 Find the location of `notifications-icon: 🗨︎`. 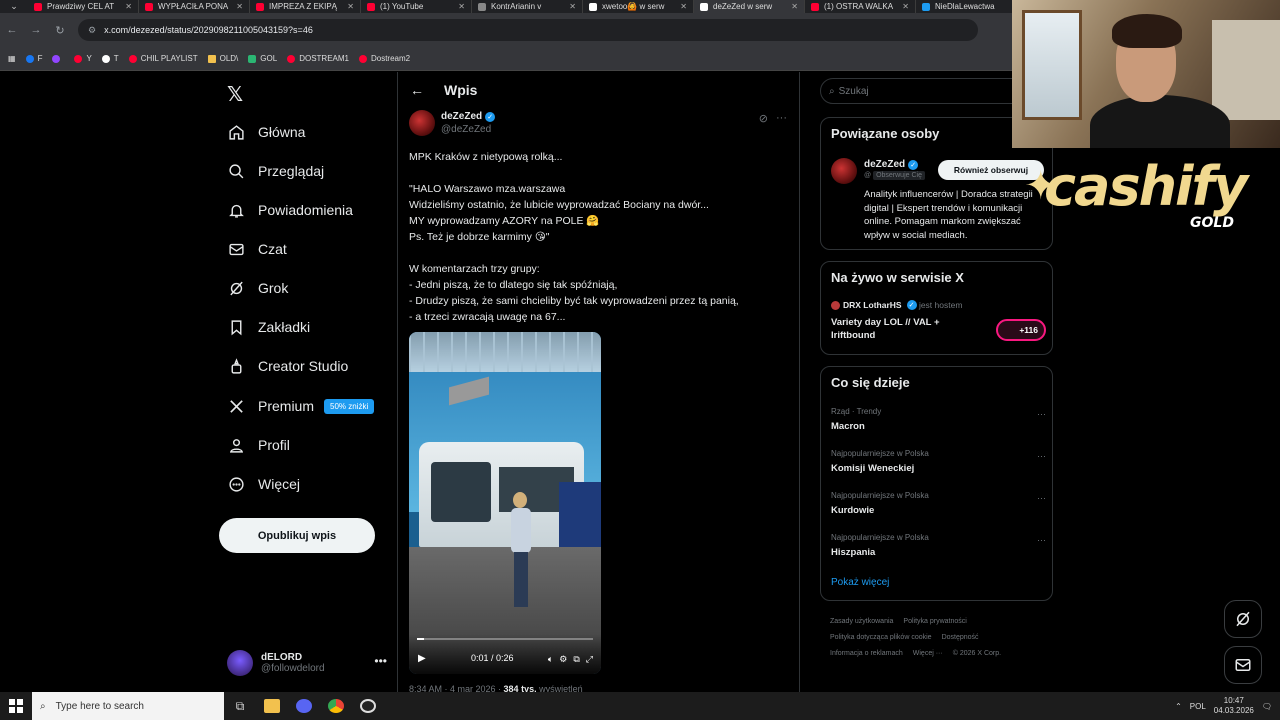

notifications-icon: 🗨︎ is located at coordinates (1267, 706).